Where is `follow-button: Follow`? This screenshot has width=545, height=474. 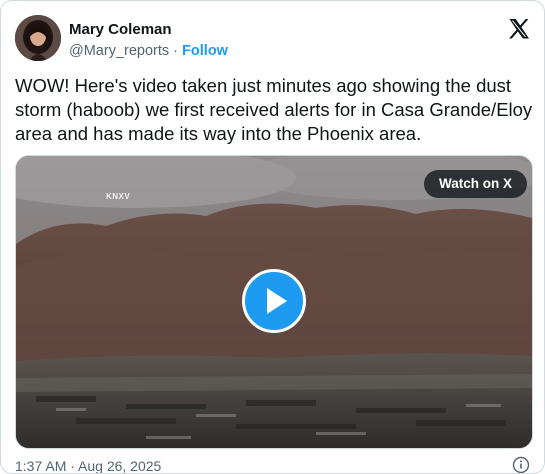
follow-button: Follow is located at coordinates (205, 51).